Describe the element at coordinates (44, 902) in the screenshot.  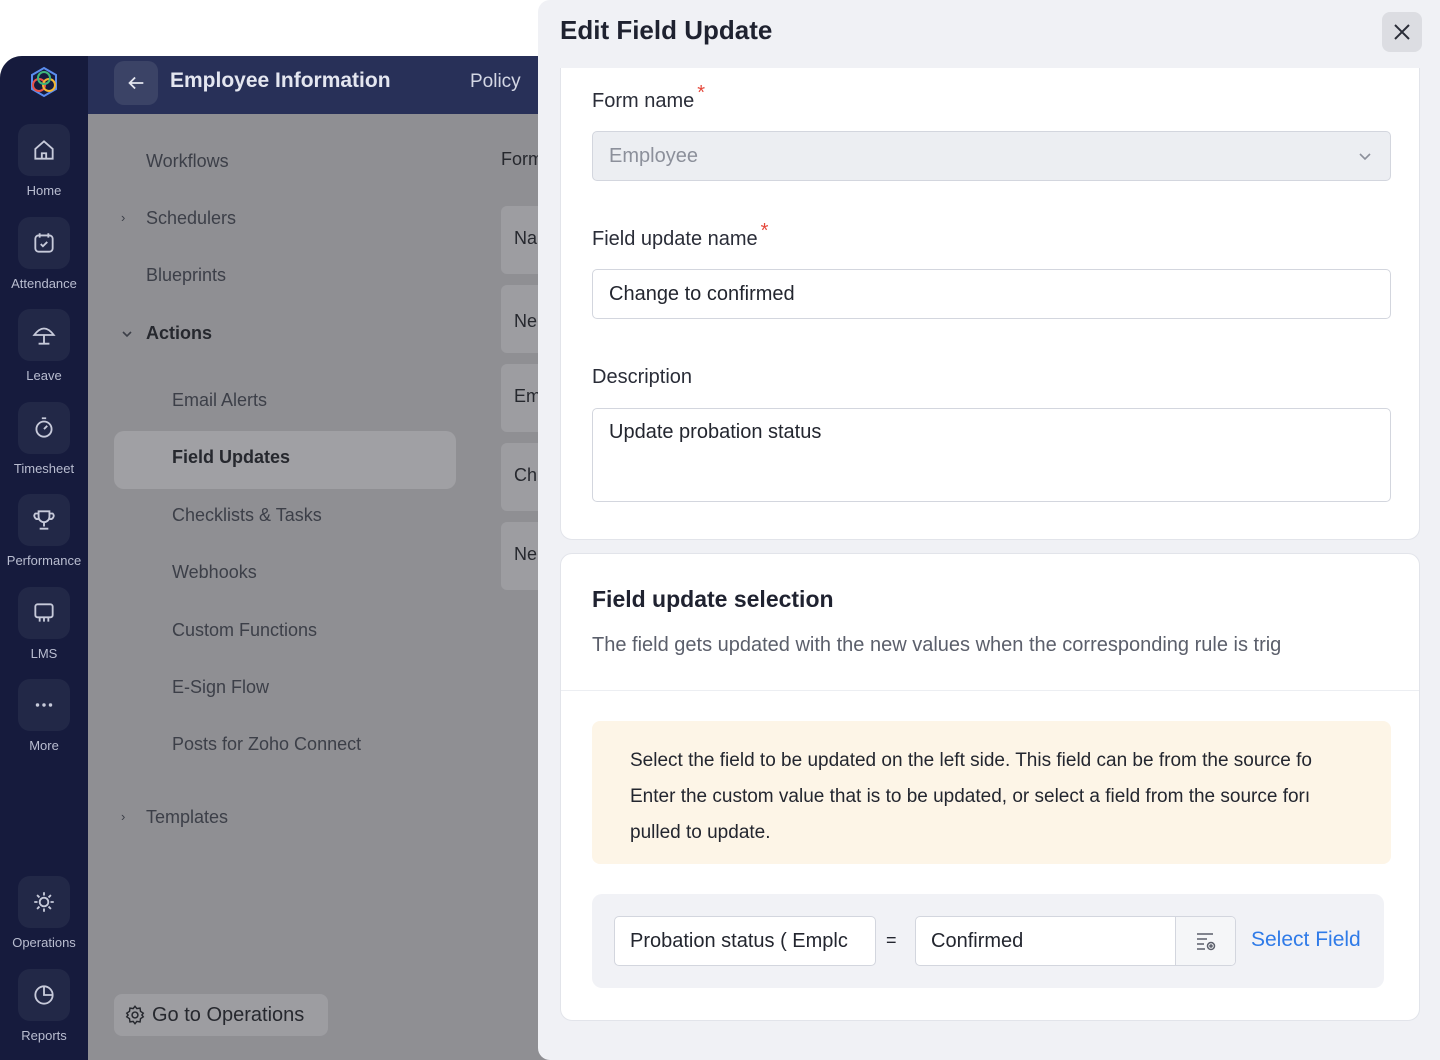
I see `operations-icon` at that location.